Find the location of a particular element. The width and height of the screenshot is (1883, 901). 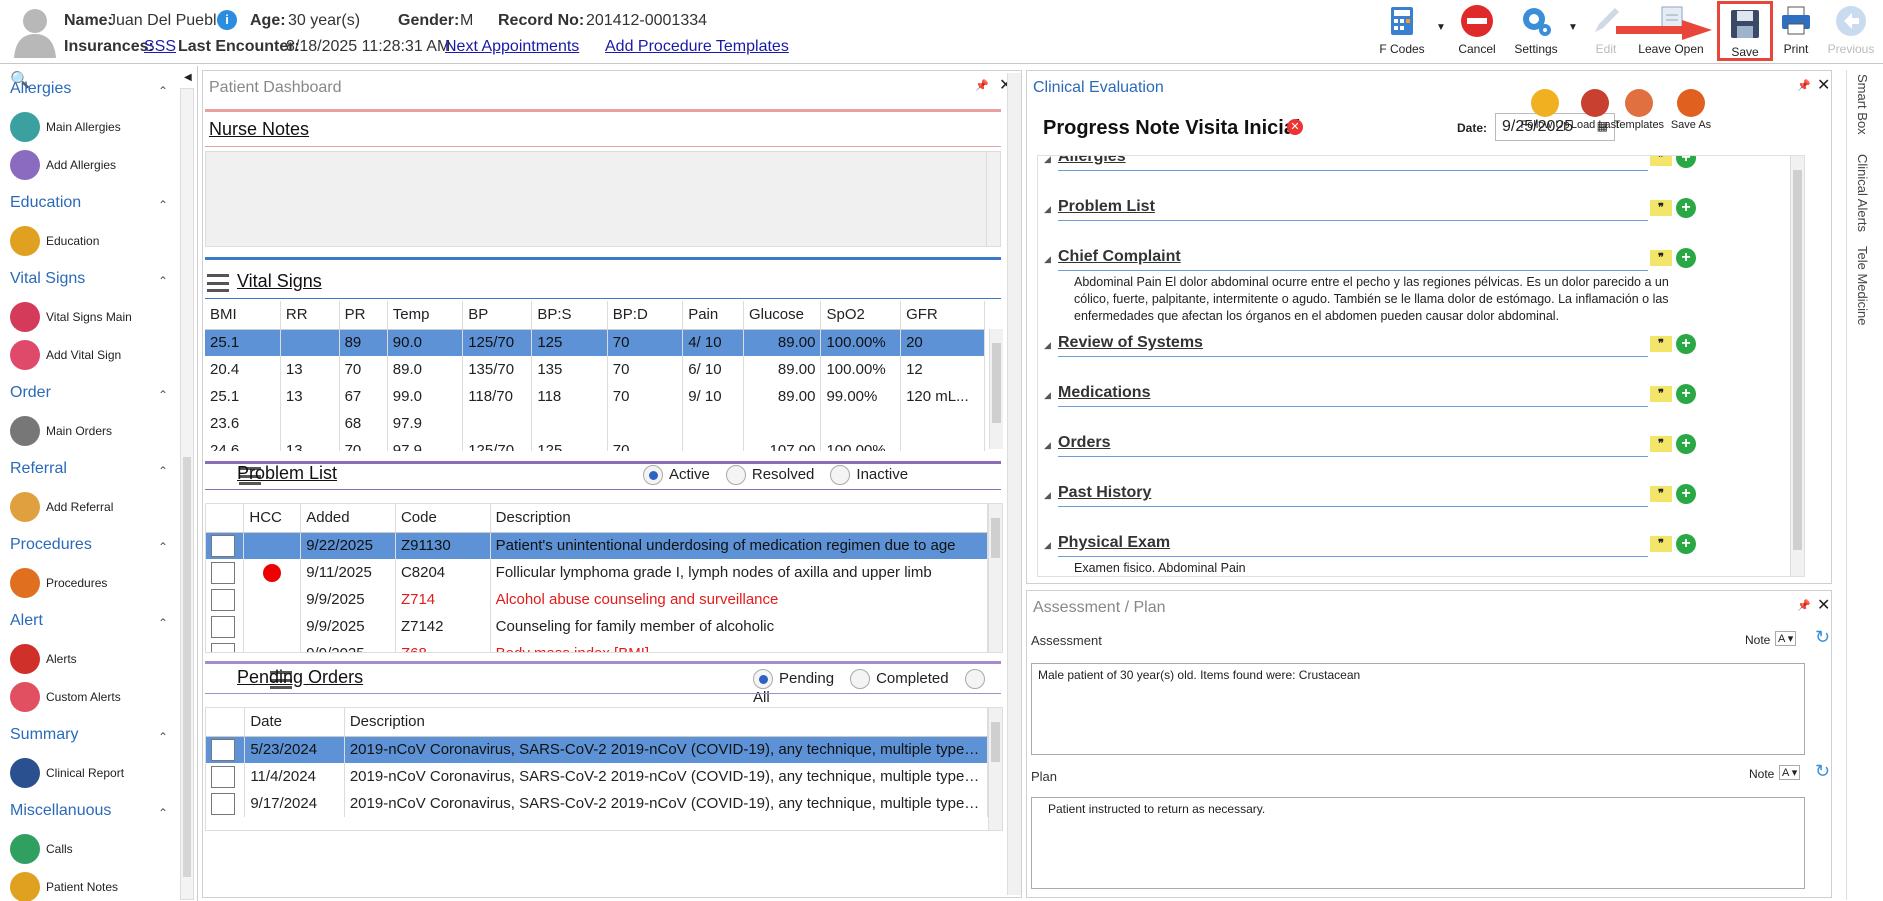

cancel-button: Cancel is located at coordinates (1477, 30).